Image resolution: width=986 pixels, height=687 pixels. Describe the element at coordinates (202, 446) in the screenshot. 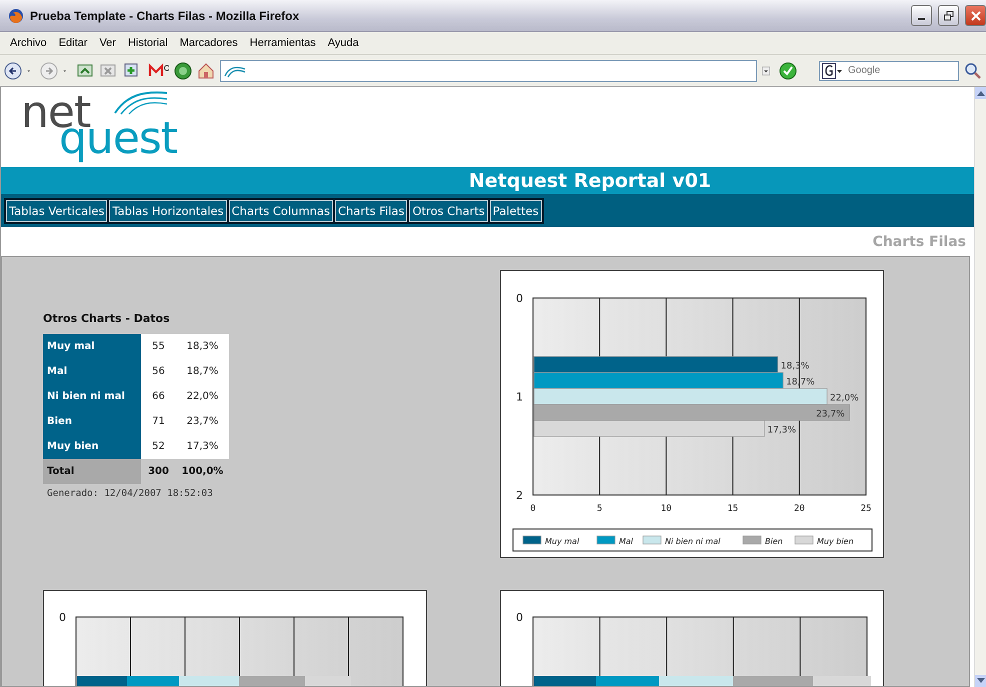

I see `table-cell: 17,3%` at that location.